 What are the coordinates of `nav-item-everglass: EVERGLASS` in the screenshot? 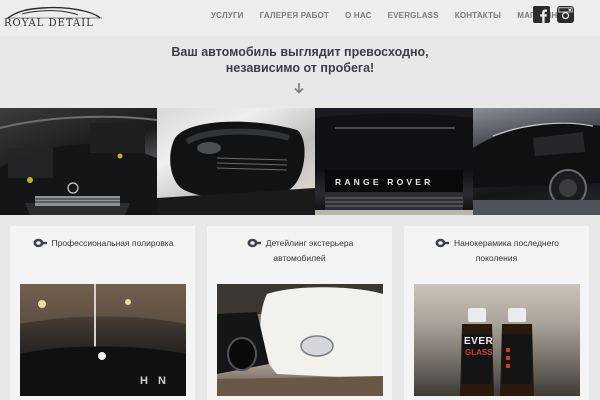 It's located at (413, 15).